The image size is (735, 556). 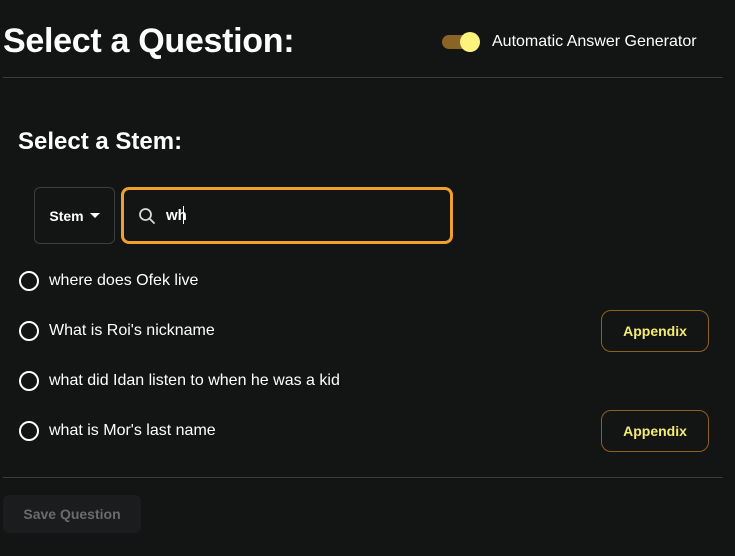 I want to click on footer-divider, so click(x=363, y=477).